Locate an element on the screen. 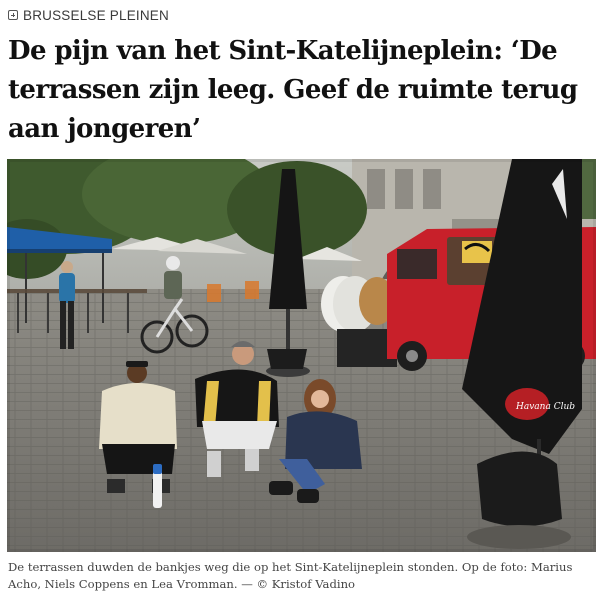  plus-square-icon is located at coordinates (13, 15).